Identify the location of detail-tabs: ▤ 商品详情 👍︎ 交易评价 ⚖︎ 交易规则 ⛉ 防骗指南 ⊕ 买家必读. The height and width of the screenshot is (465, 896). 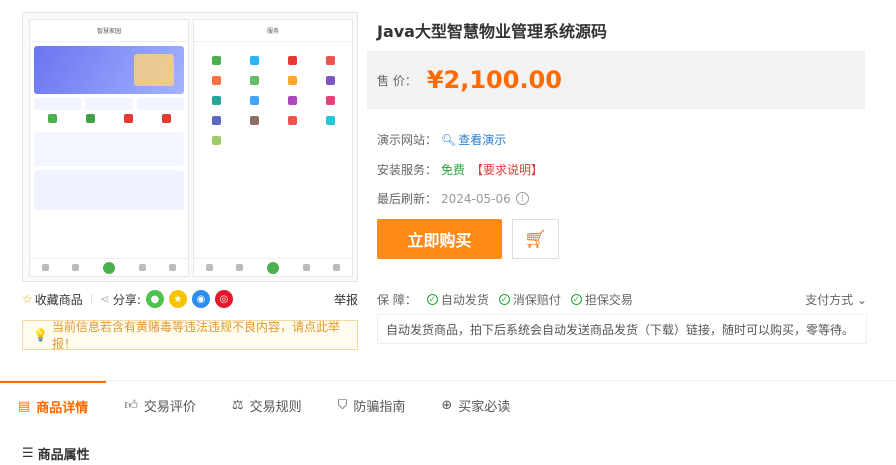
(448, 405).